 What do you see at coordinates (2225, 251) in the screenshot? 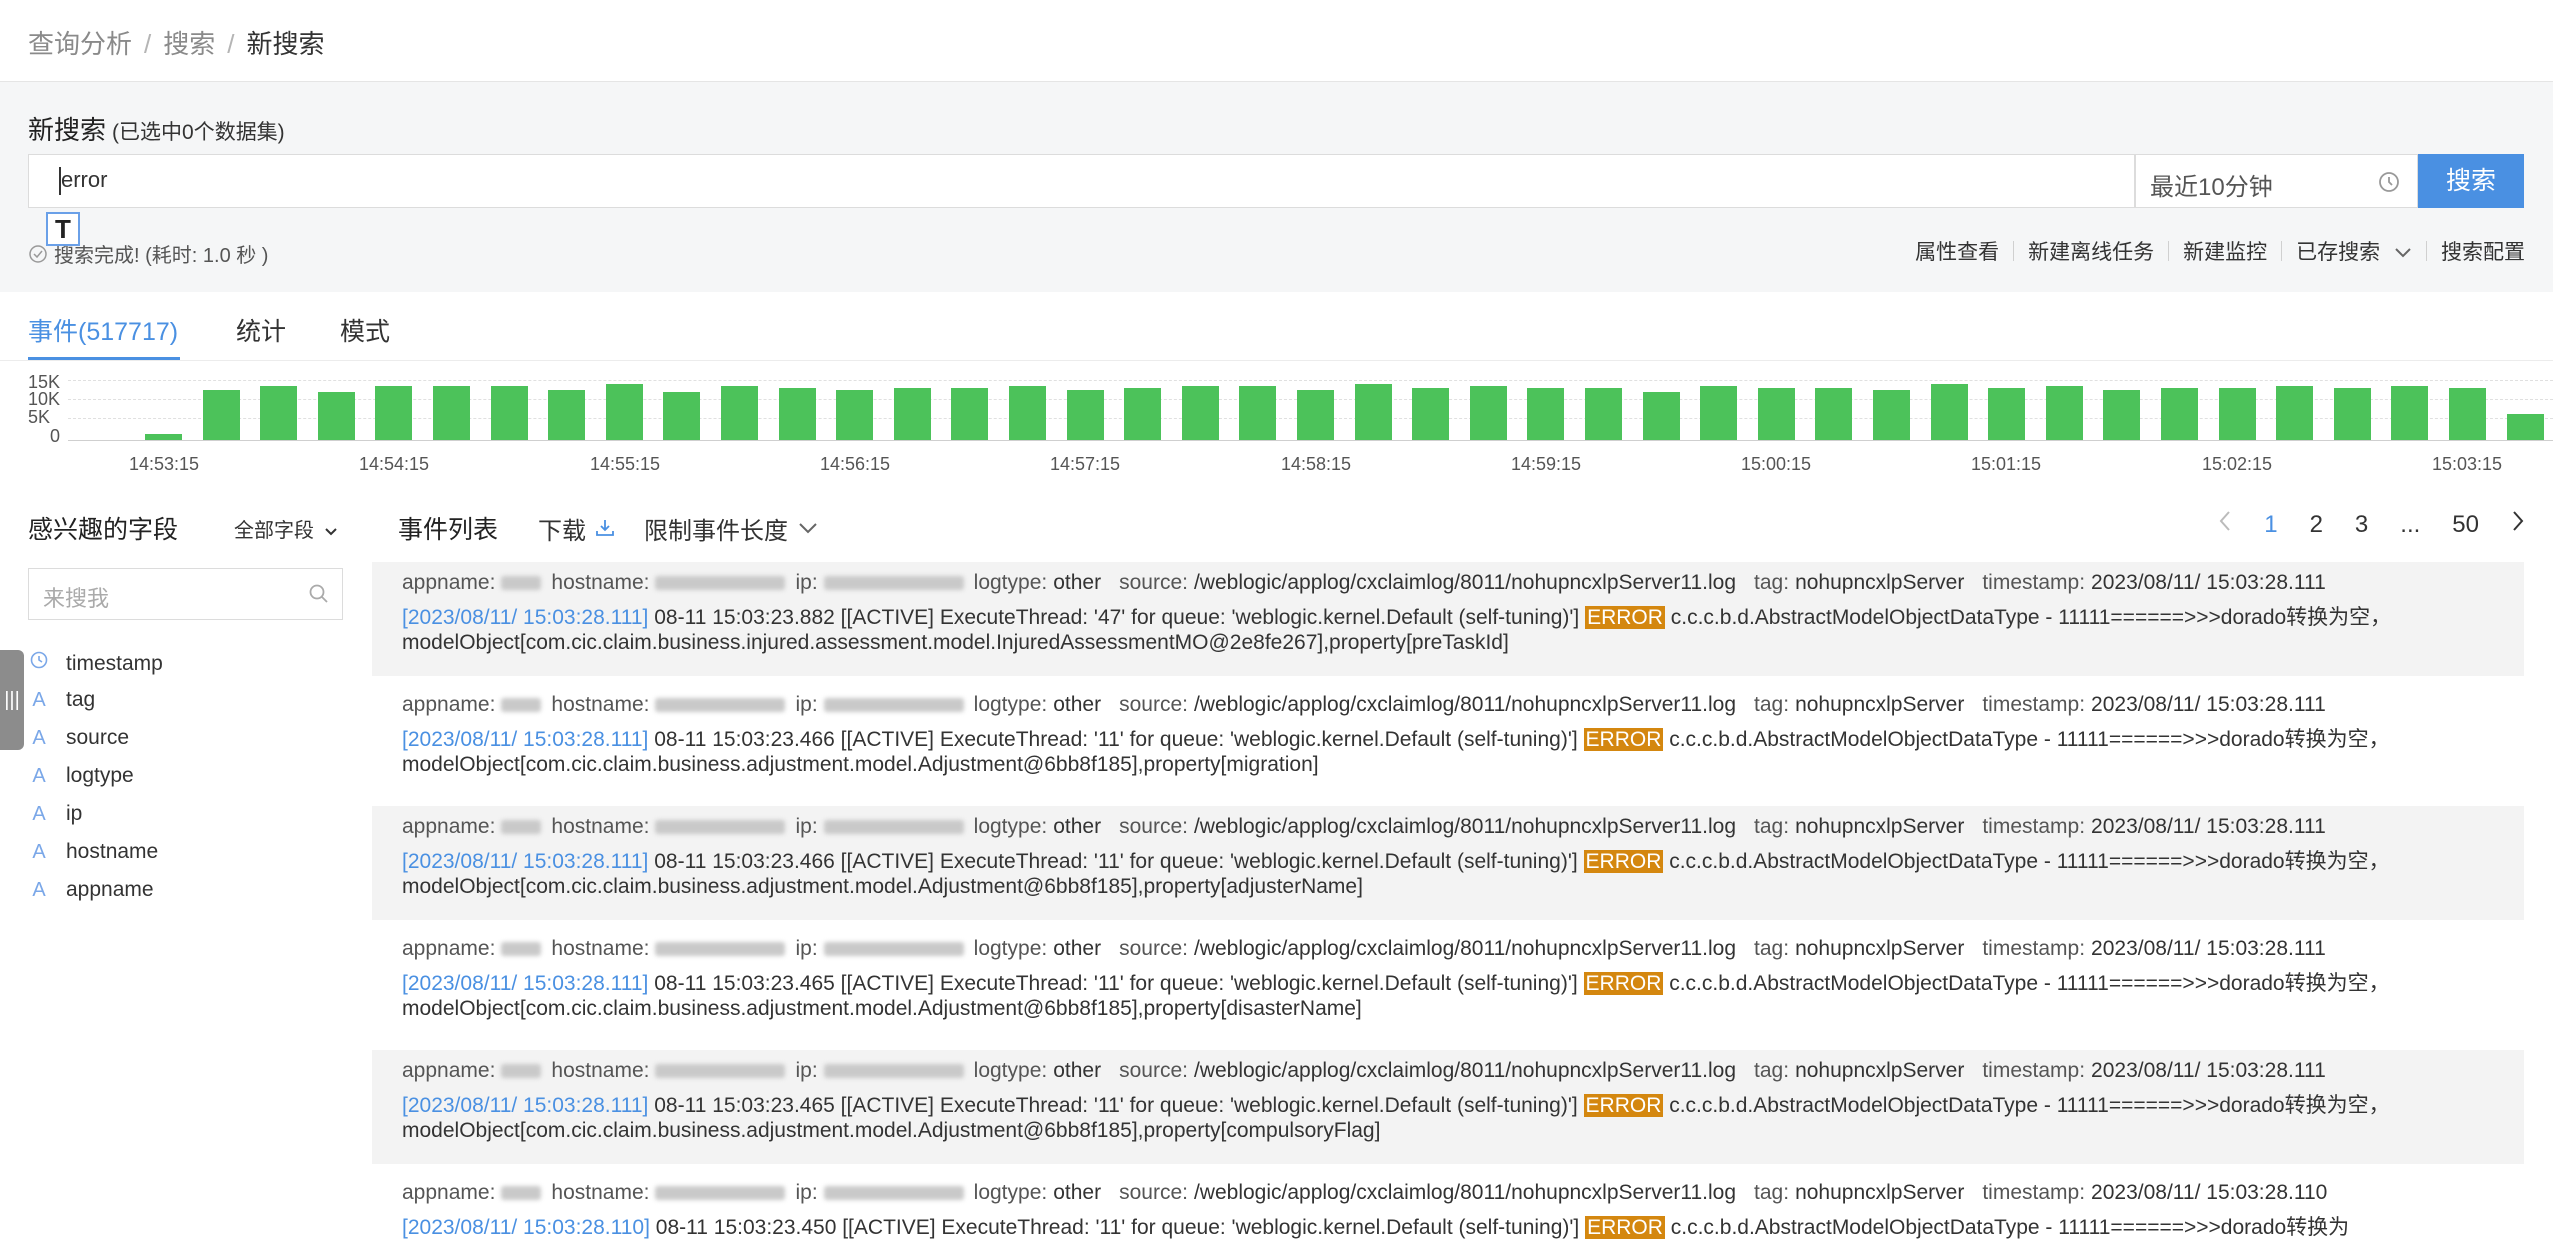
I see `new-monitor-button: 新建监控` at bounding box center [2225, 251].